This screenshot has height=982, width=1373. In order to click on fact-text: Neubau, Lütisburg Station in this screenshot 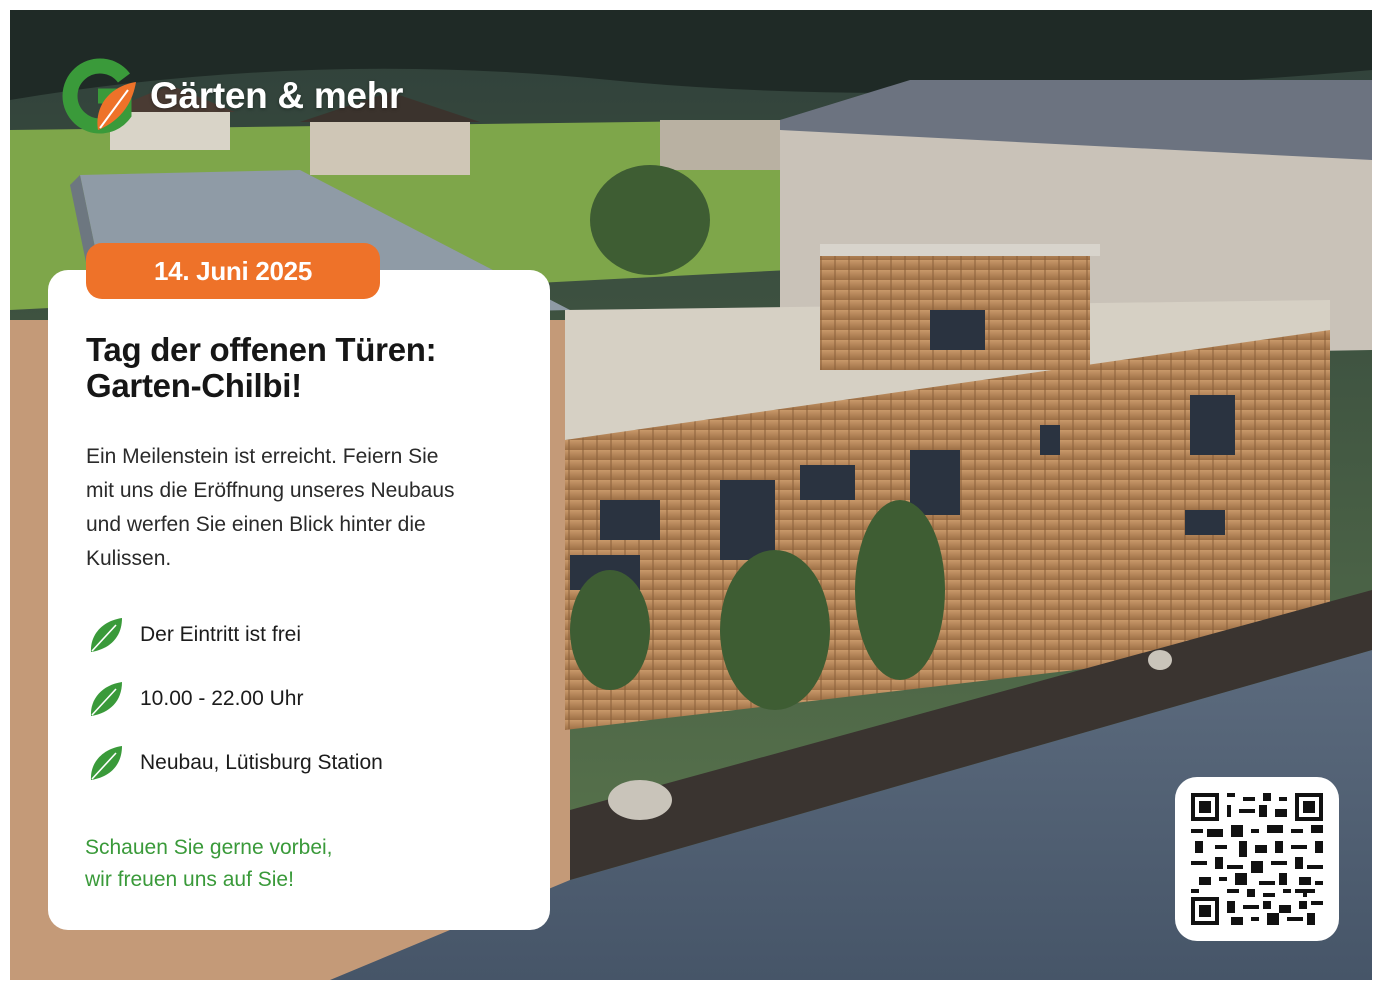, I will do `click(261, 762)`.